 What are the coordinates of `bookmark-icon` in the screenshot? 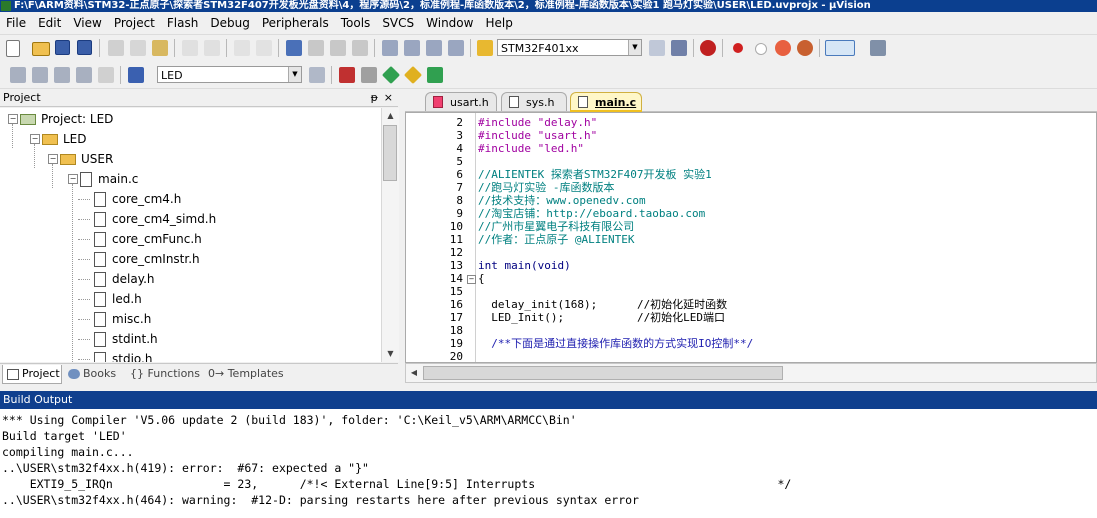 It's located at (294, 48).